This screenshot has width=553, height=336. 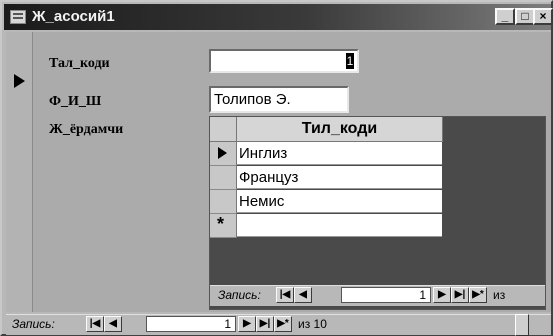 What do you see at coordinates (191, 324) in the screenshot?
I see `main-record-number: 1` at bounding box center [191, 324].